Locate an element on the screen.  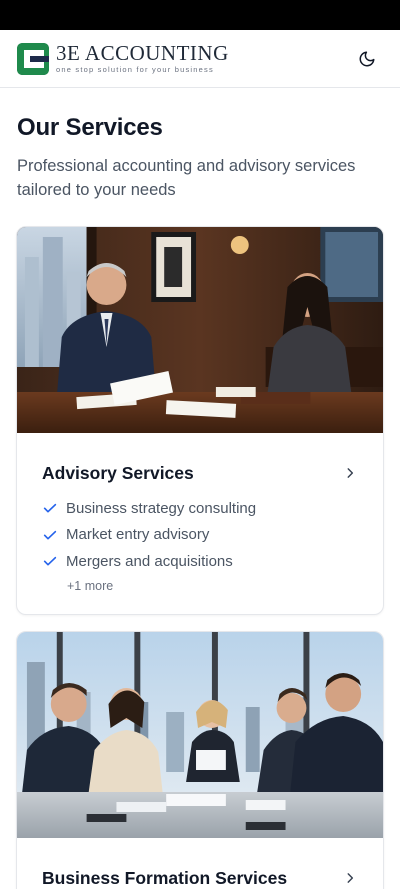
feature-text: Market entry advisory is located at coordinates (138, 535).